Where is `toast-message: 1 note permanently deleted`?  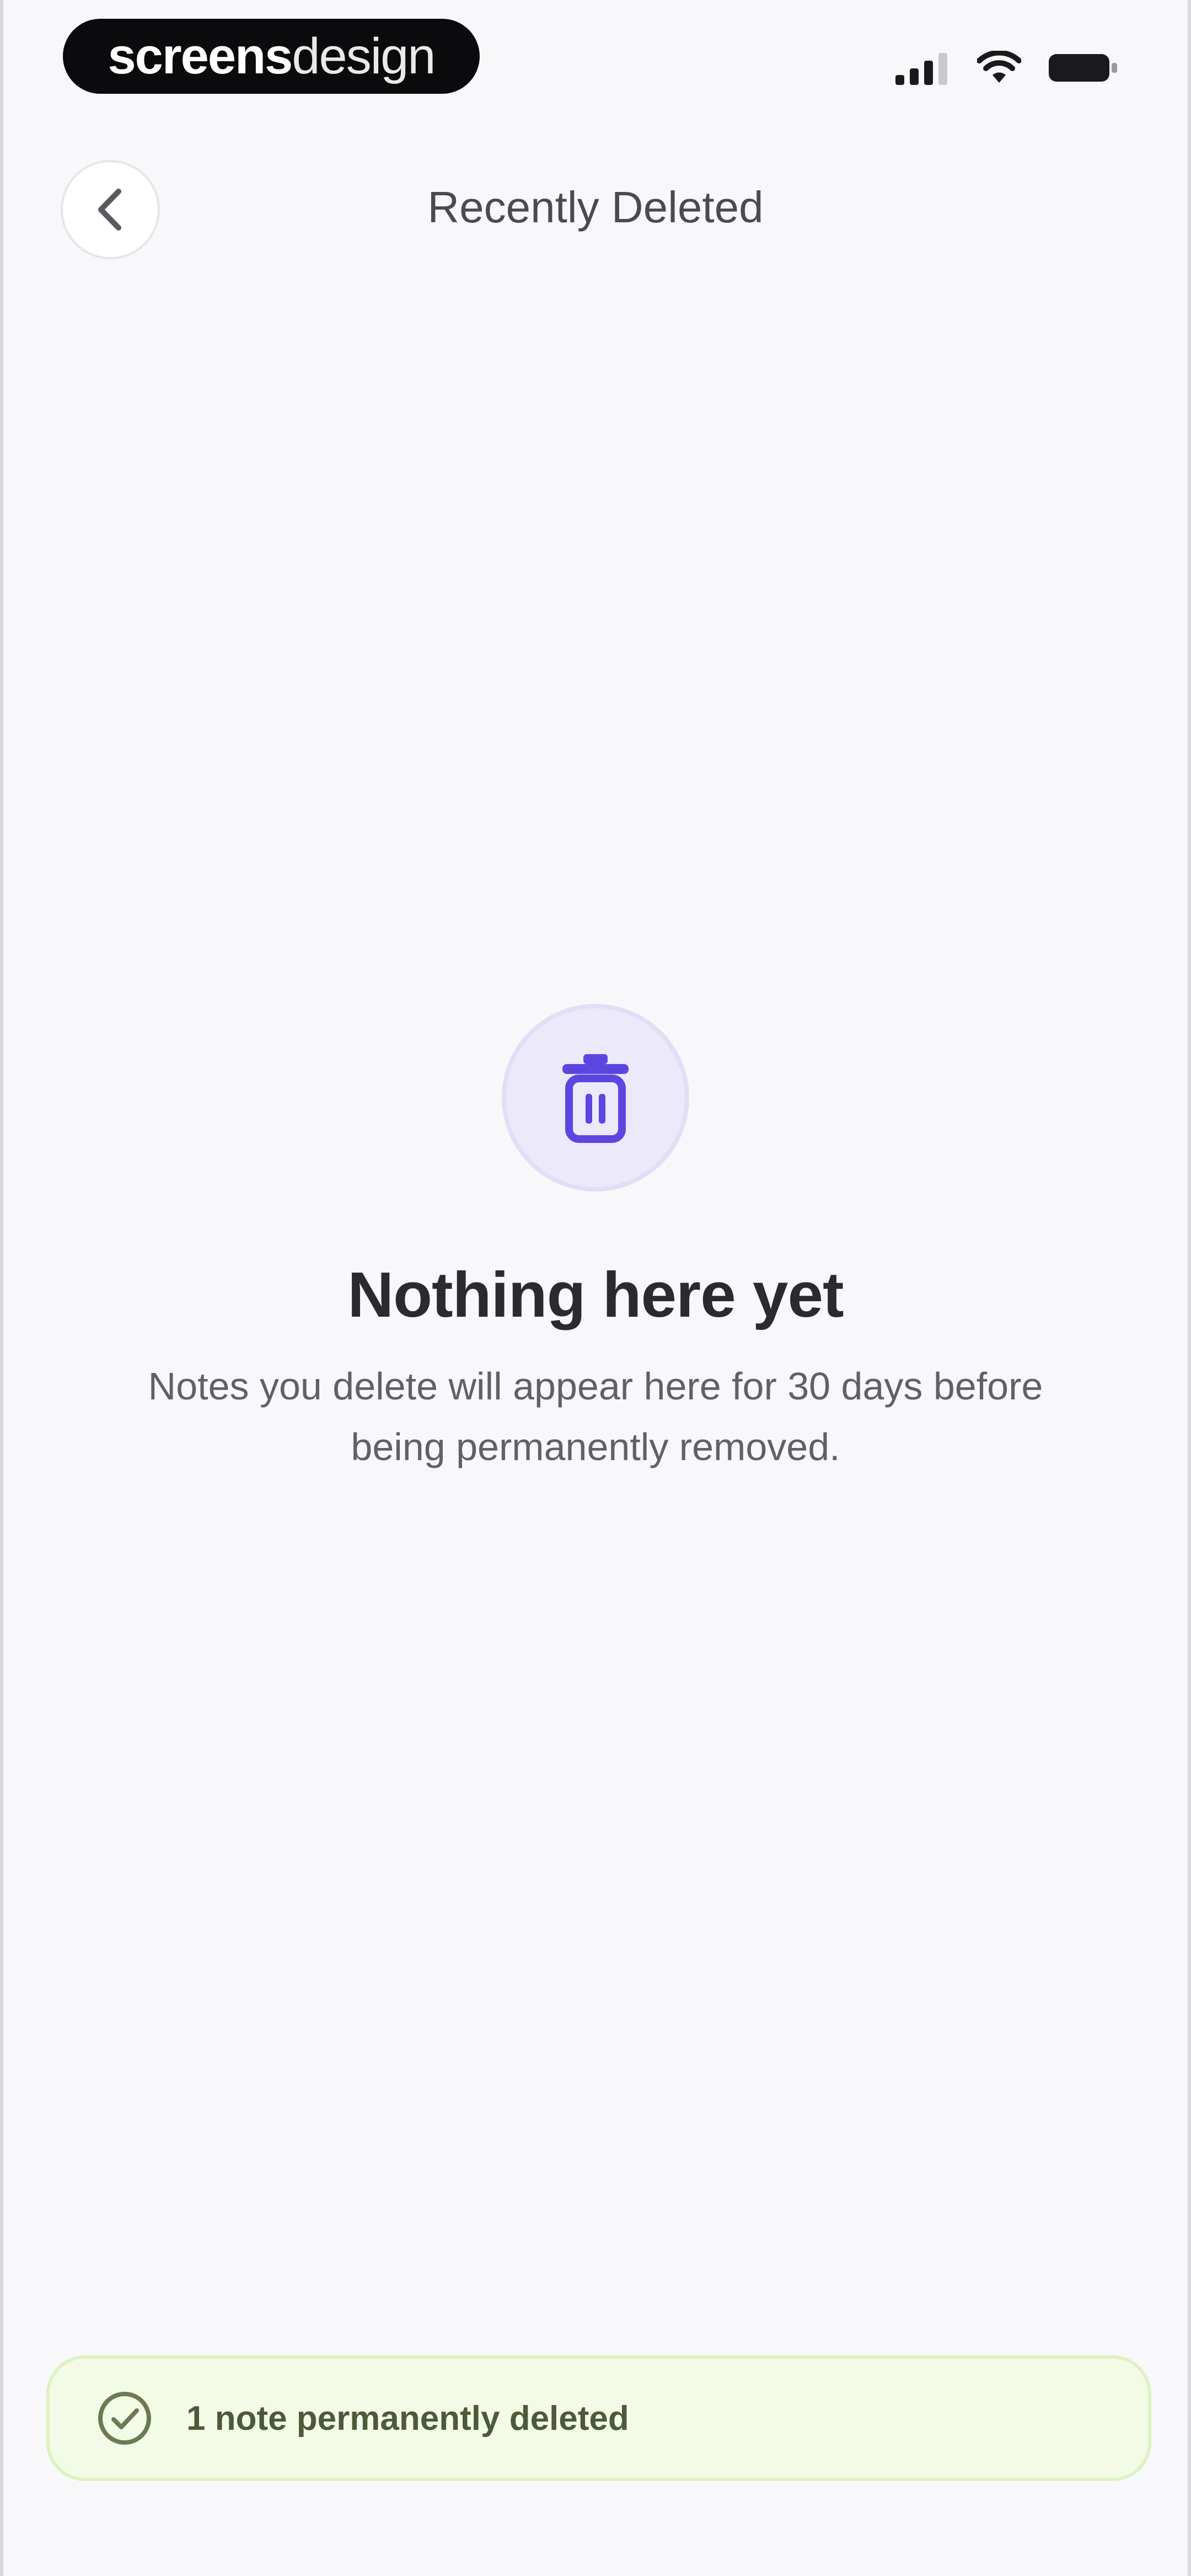
toast-message: 1 note permanently deleted is located at coordinates (407, 2418).